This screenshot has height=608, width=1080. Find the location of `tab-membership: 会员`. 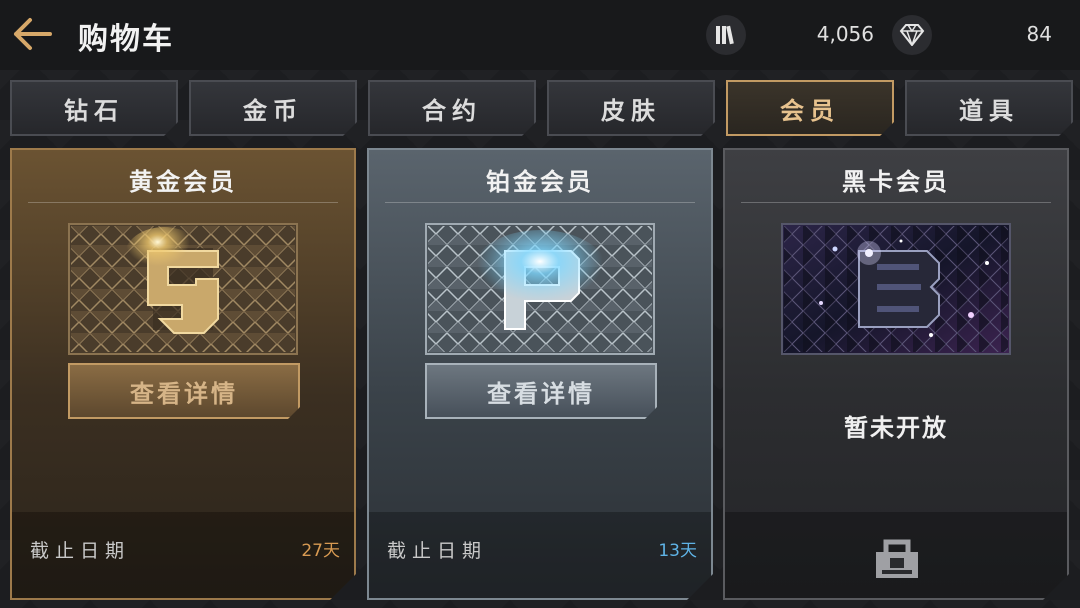

tab-membership: 会员 is located at coordinates (810, 108).